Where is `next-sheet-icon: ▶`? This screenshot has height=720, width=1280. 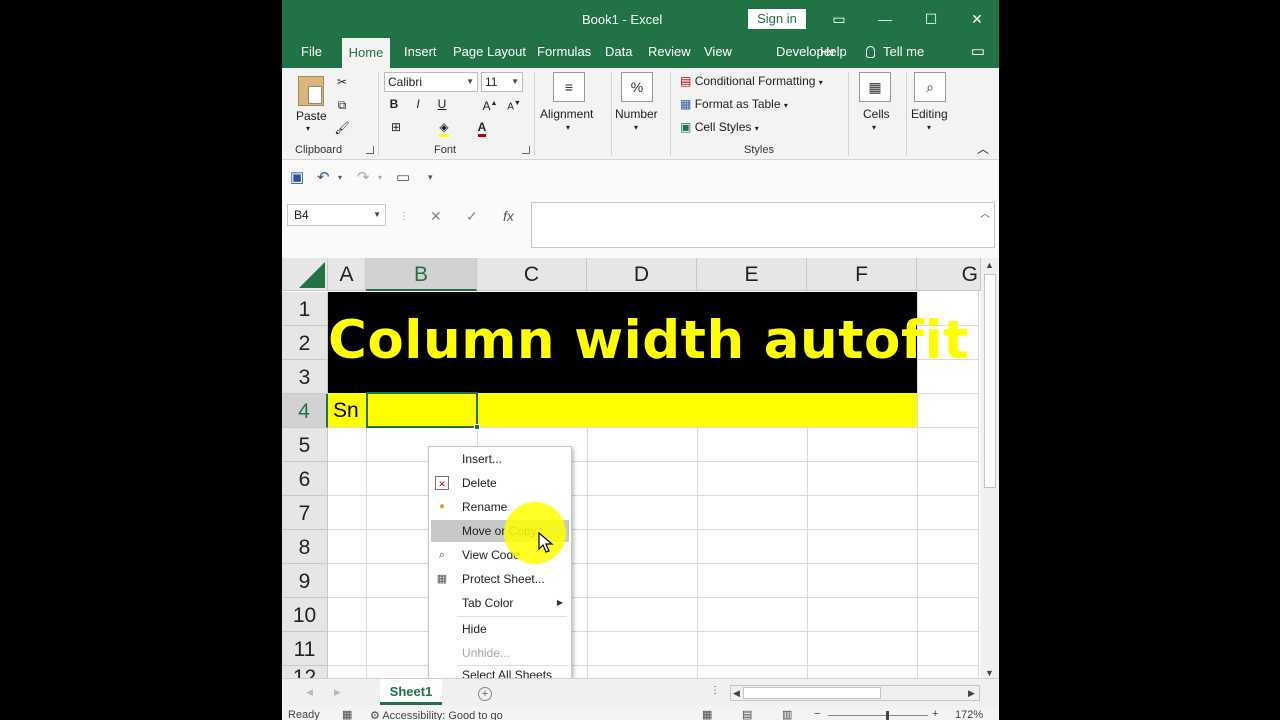 next-sheet-icon: ▶ is located at coordinates (337, 692).